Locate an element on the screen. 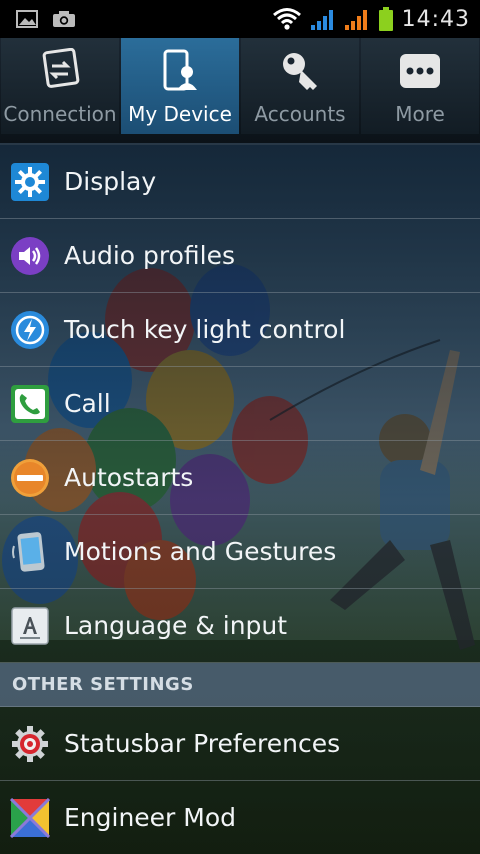 This screenshot has width=480, height=854. clock: 14:43 is located at coordinates (435, 19).